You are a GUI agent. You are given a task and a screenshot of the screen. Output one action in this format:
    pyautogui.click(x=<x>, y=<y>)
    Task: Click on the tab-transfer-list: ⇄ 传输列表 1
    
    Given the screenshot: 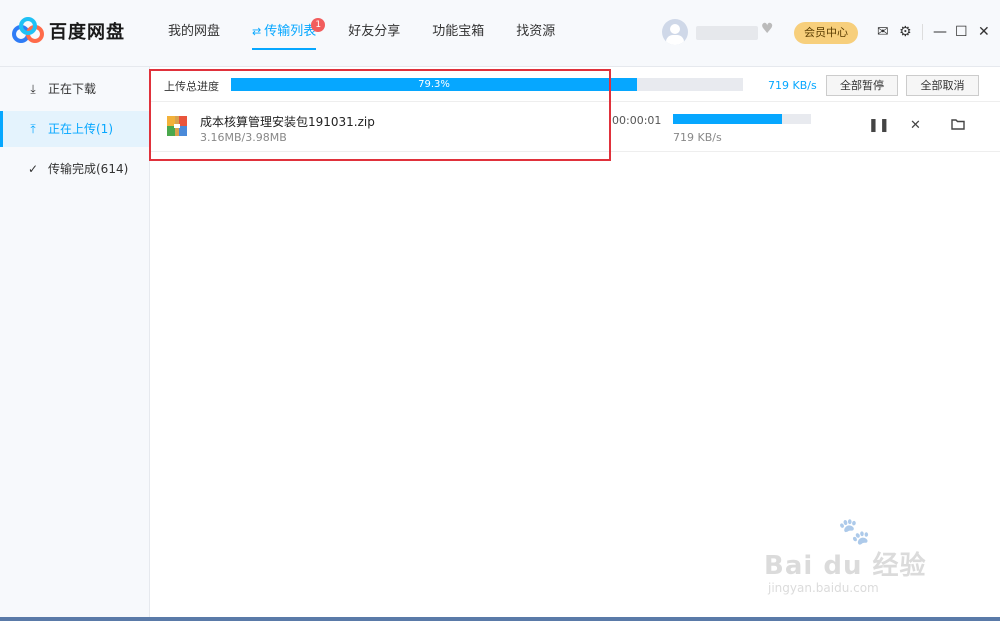 What is the action you would take?
    pyautogui.click(x=289, y=33)
    